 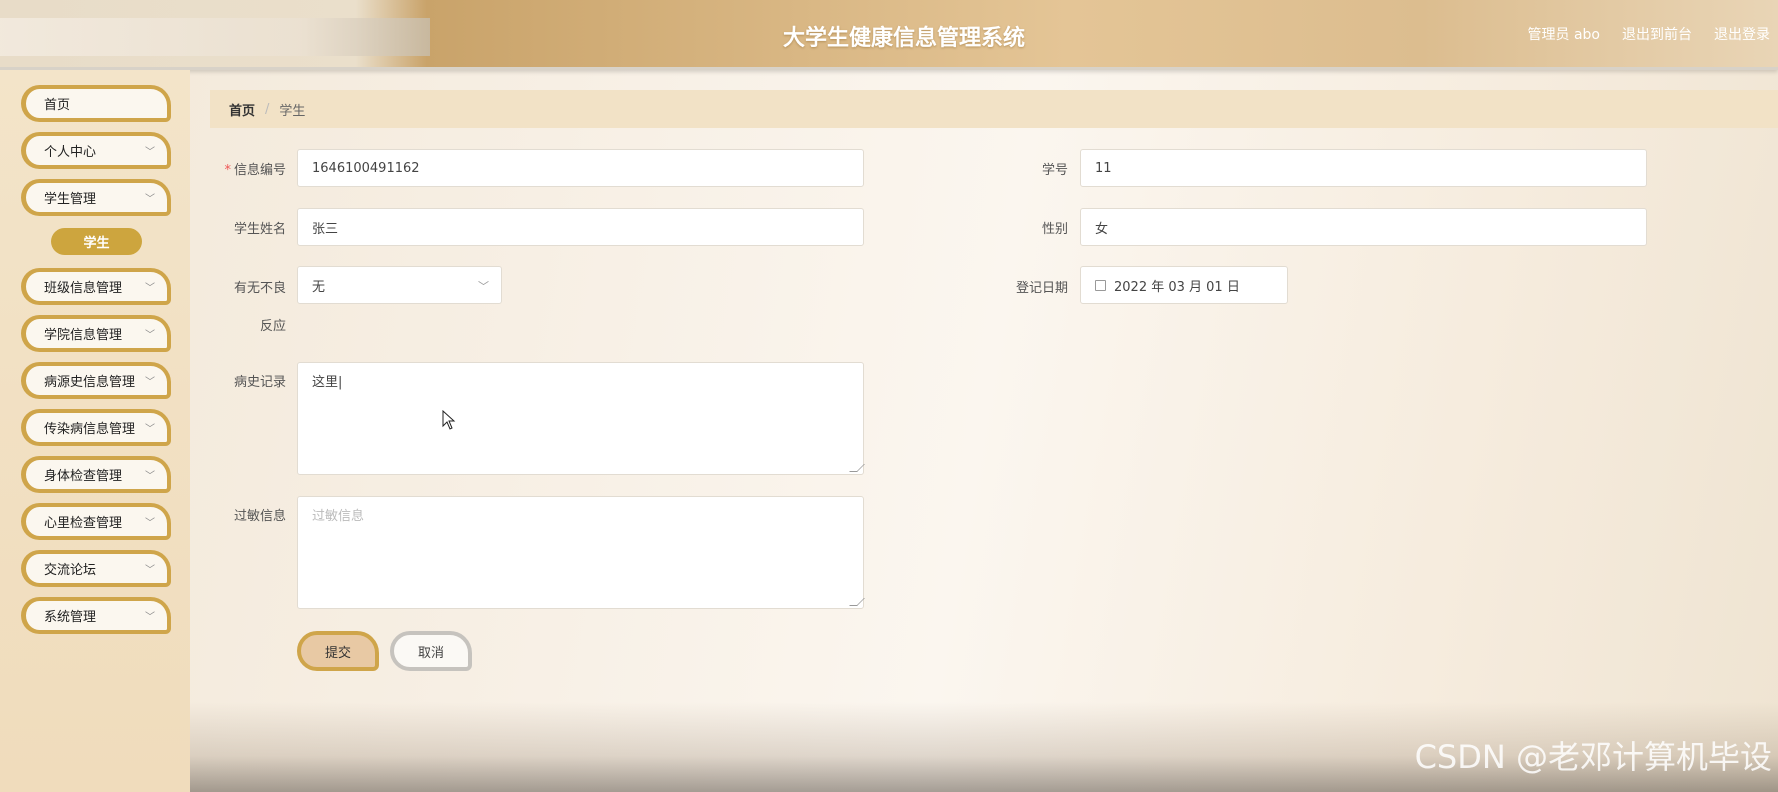 What do you see at coordinates (399, 285) in the screenshot?
I see `adverse-select: 无 ﹀` at bounding box center [399, 285].